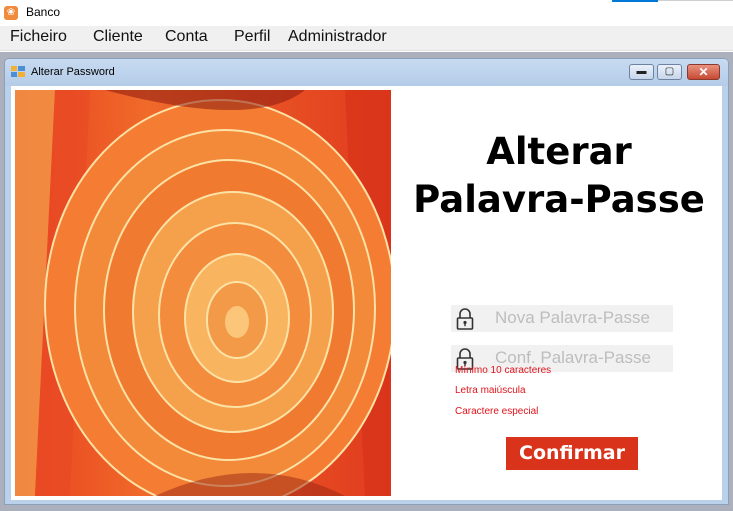  Describe the element at coordinates (43, 12) in the screenshot. I see `app-title: Banco` at that location.